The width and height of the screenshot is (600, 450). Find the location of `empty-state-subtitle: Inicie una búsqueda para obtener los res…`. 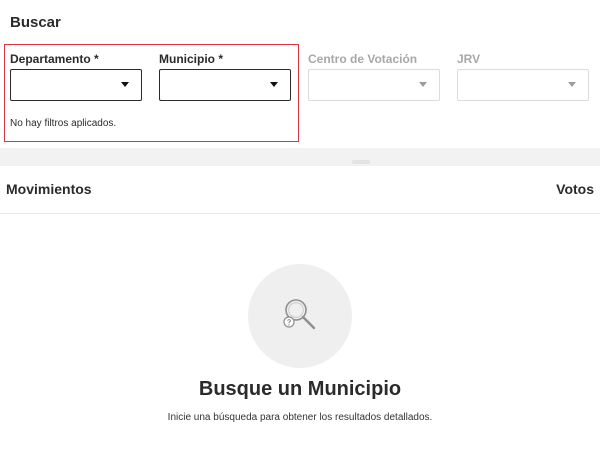

empty-state-subtitle: Inicie una búsqueda para obtener los res… is located at coordinates (300, 417).